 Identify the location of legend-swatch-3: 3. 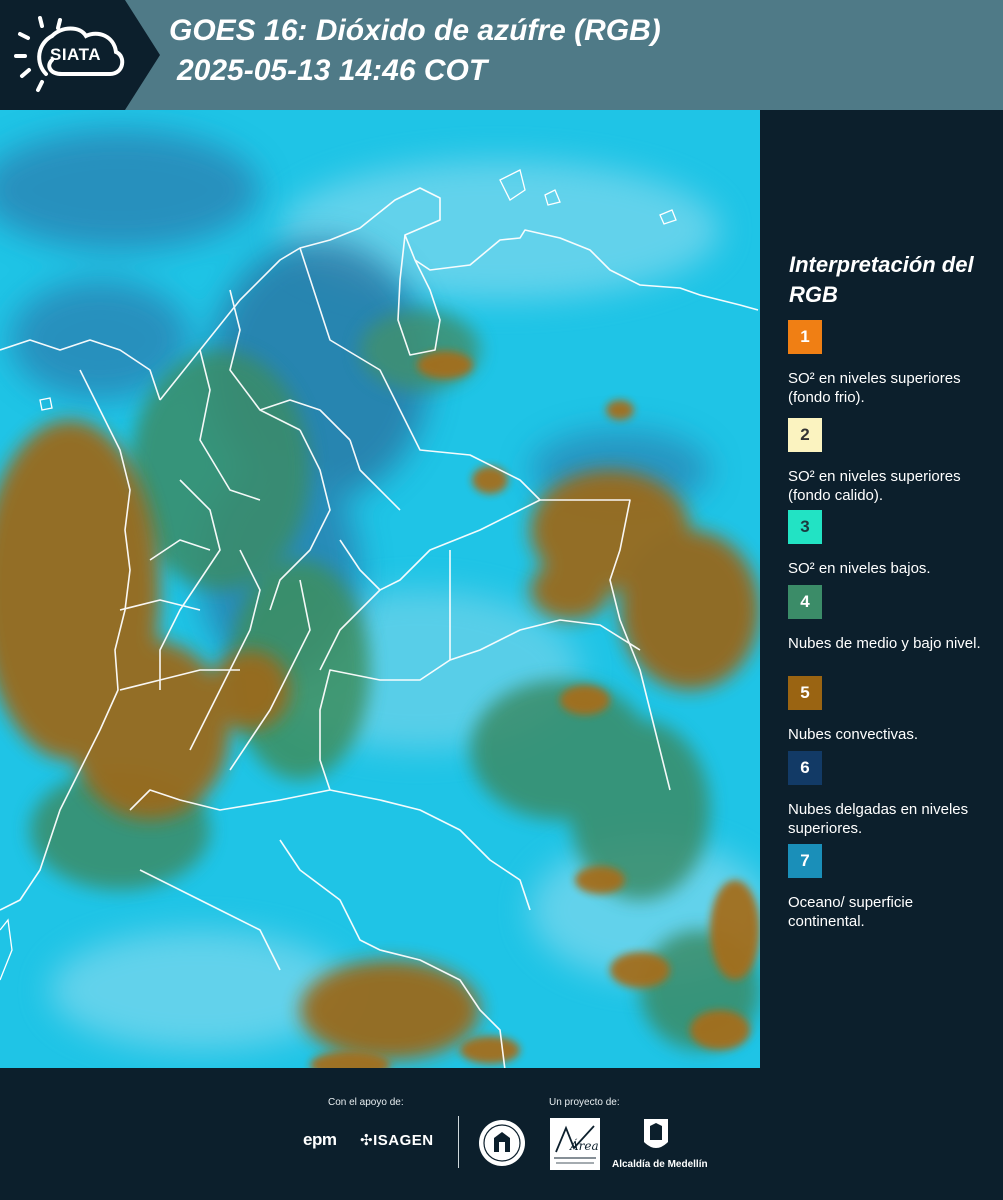
(805, 527).